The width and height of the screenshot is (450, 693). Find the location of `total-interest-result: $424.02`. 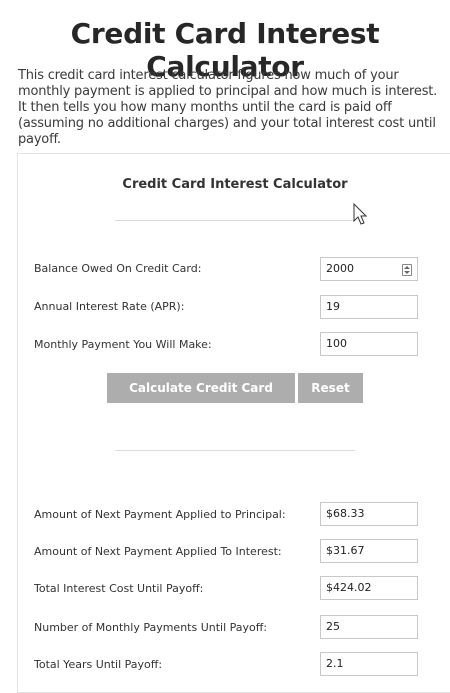

total-interest-result: $424.02 is located at coordinates (369, 588).